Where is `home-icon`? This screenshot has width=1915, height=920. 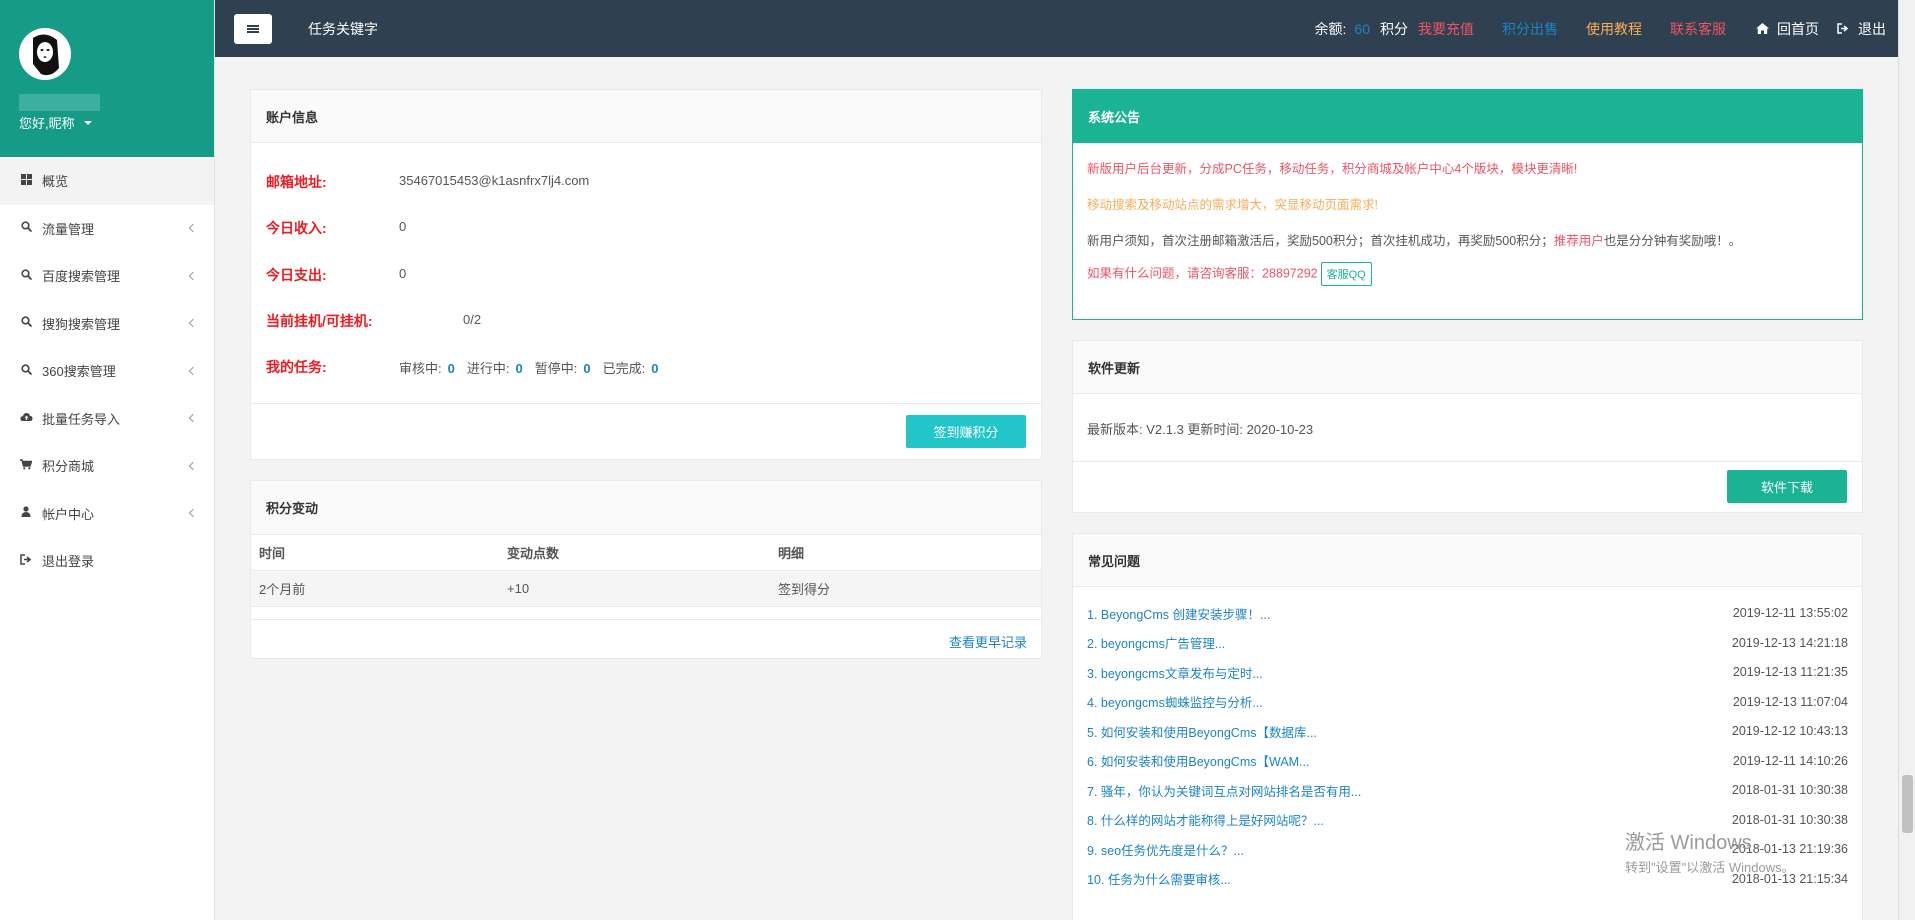
home-icon is located at coordinates (1762, 29).